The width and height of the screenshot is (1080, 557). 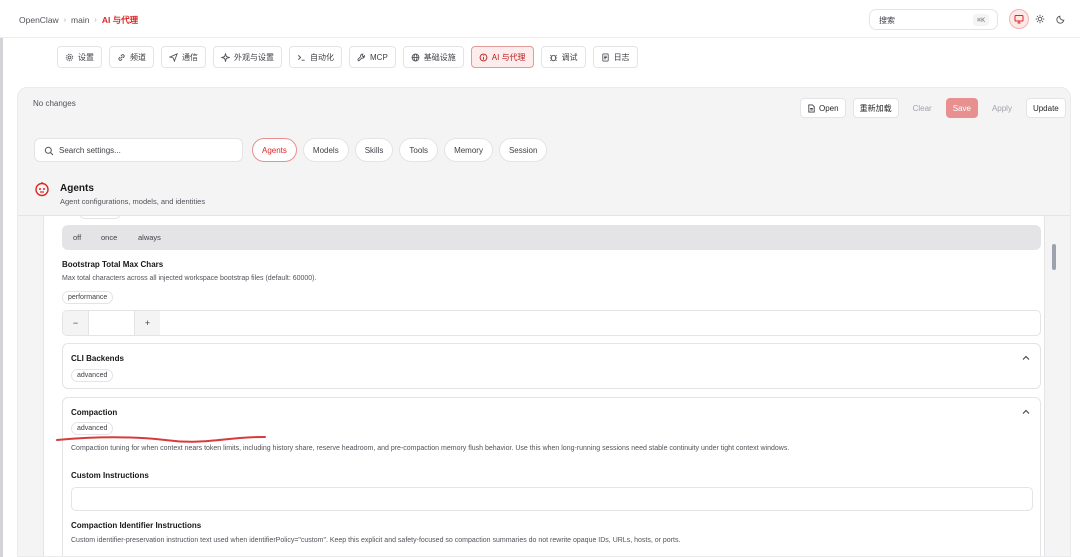 What do you see at coordinates (39, 20) in the screenshot?
I see `breadcrumb-root: OpenClaw` at bounding box center [39, 20].